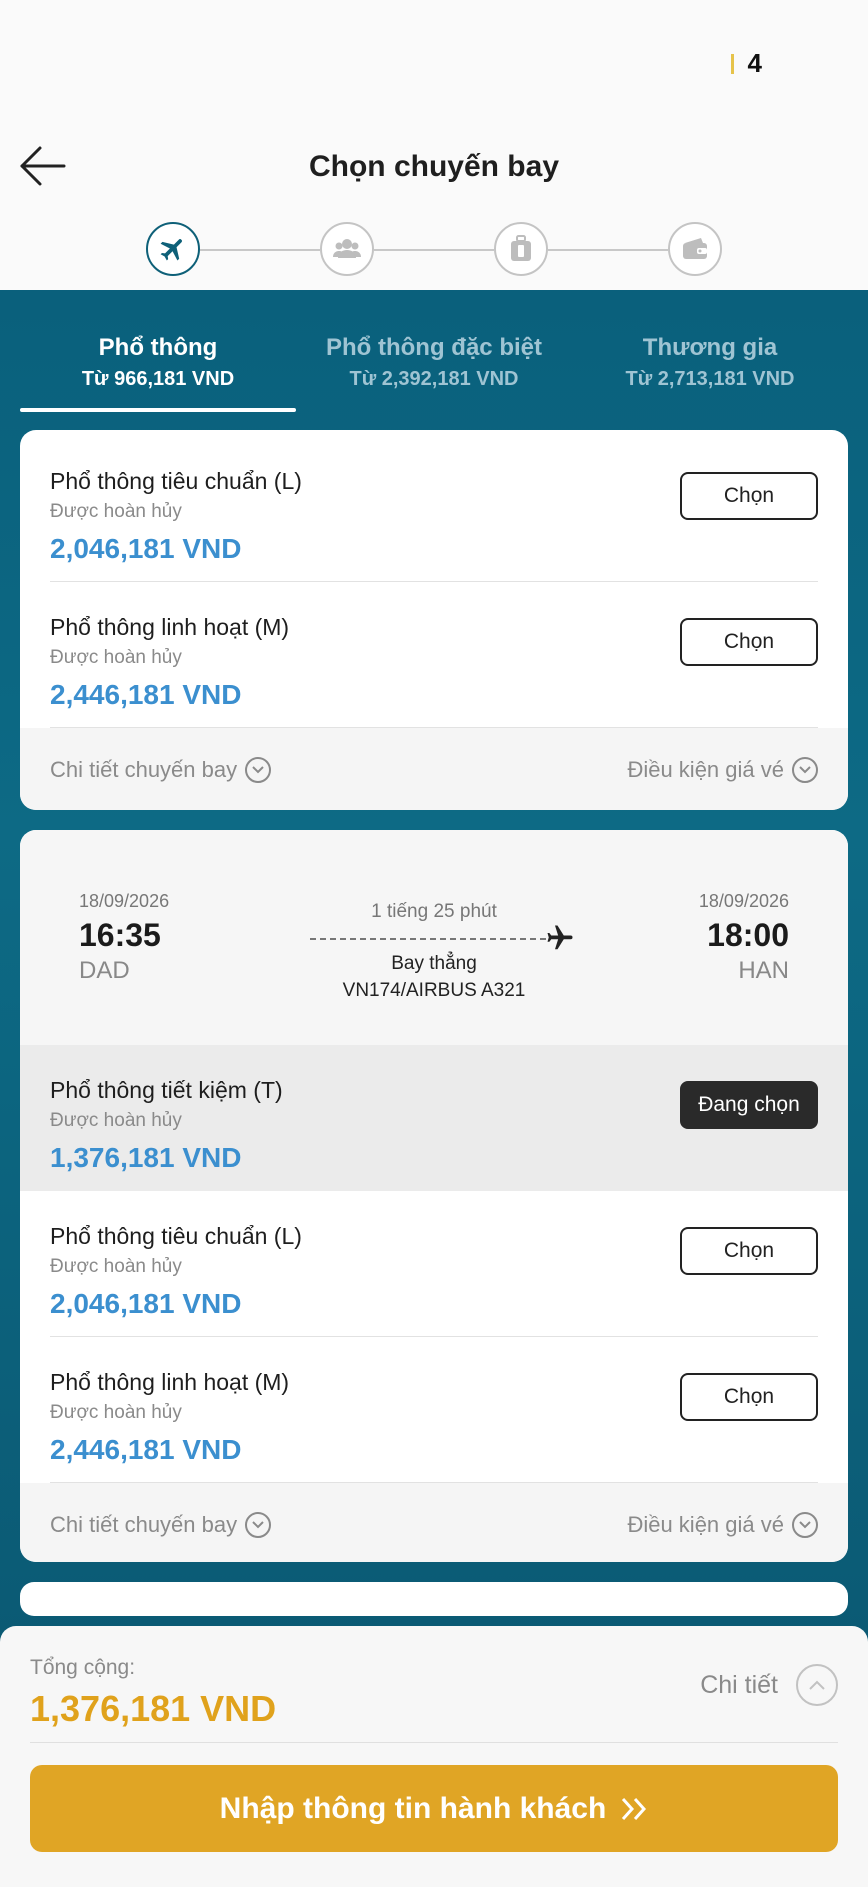  What do you see at coordinates (146, 1157) in the screenshot?
I see `fare-price: 1,376,181 VND` at bounding box center [146, 1157].